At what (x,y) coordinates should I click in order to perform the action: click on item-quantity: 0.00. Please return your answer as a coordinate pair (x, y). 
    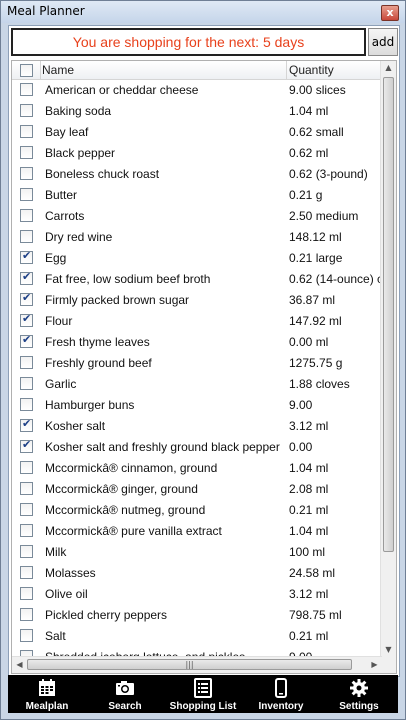
    Looking at the image, I should click on (301, 447).